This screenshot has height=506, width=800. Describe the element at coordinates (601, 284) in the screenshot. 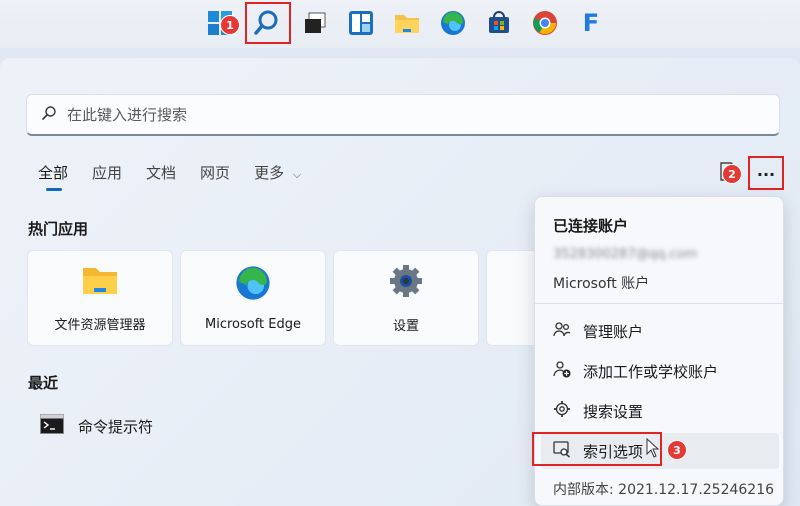

I see `account-type: Microsoft 账户` at that location.